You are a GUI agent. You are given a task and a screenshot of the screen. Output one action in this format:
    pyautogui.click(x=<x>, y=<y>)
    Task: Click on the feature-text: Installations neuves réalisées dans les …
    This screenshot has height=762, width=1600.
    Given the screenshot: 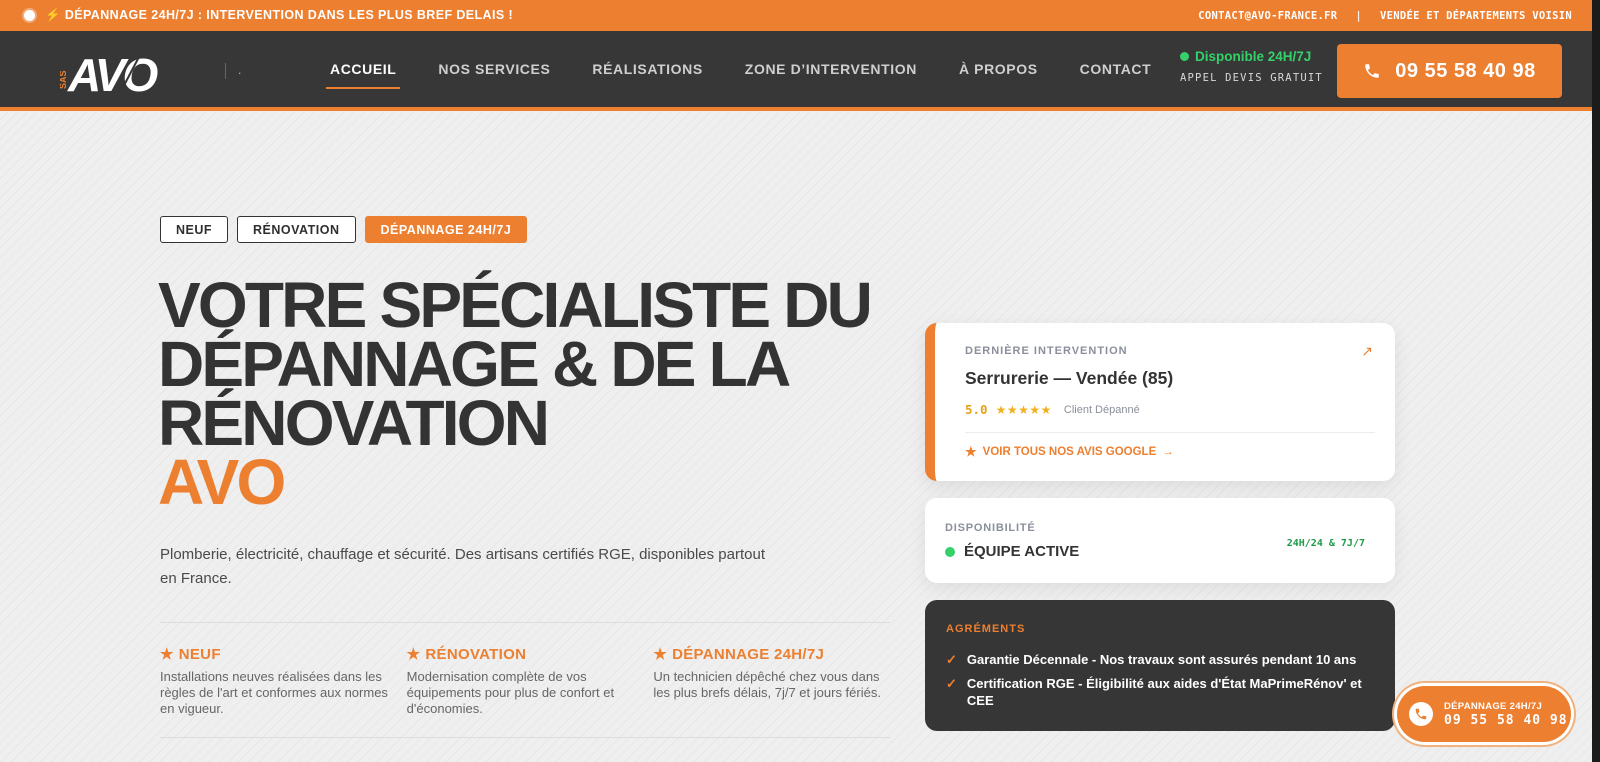 What is the action you would take?
    pyautogui.click(x=274, y=692)
    